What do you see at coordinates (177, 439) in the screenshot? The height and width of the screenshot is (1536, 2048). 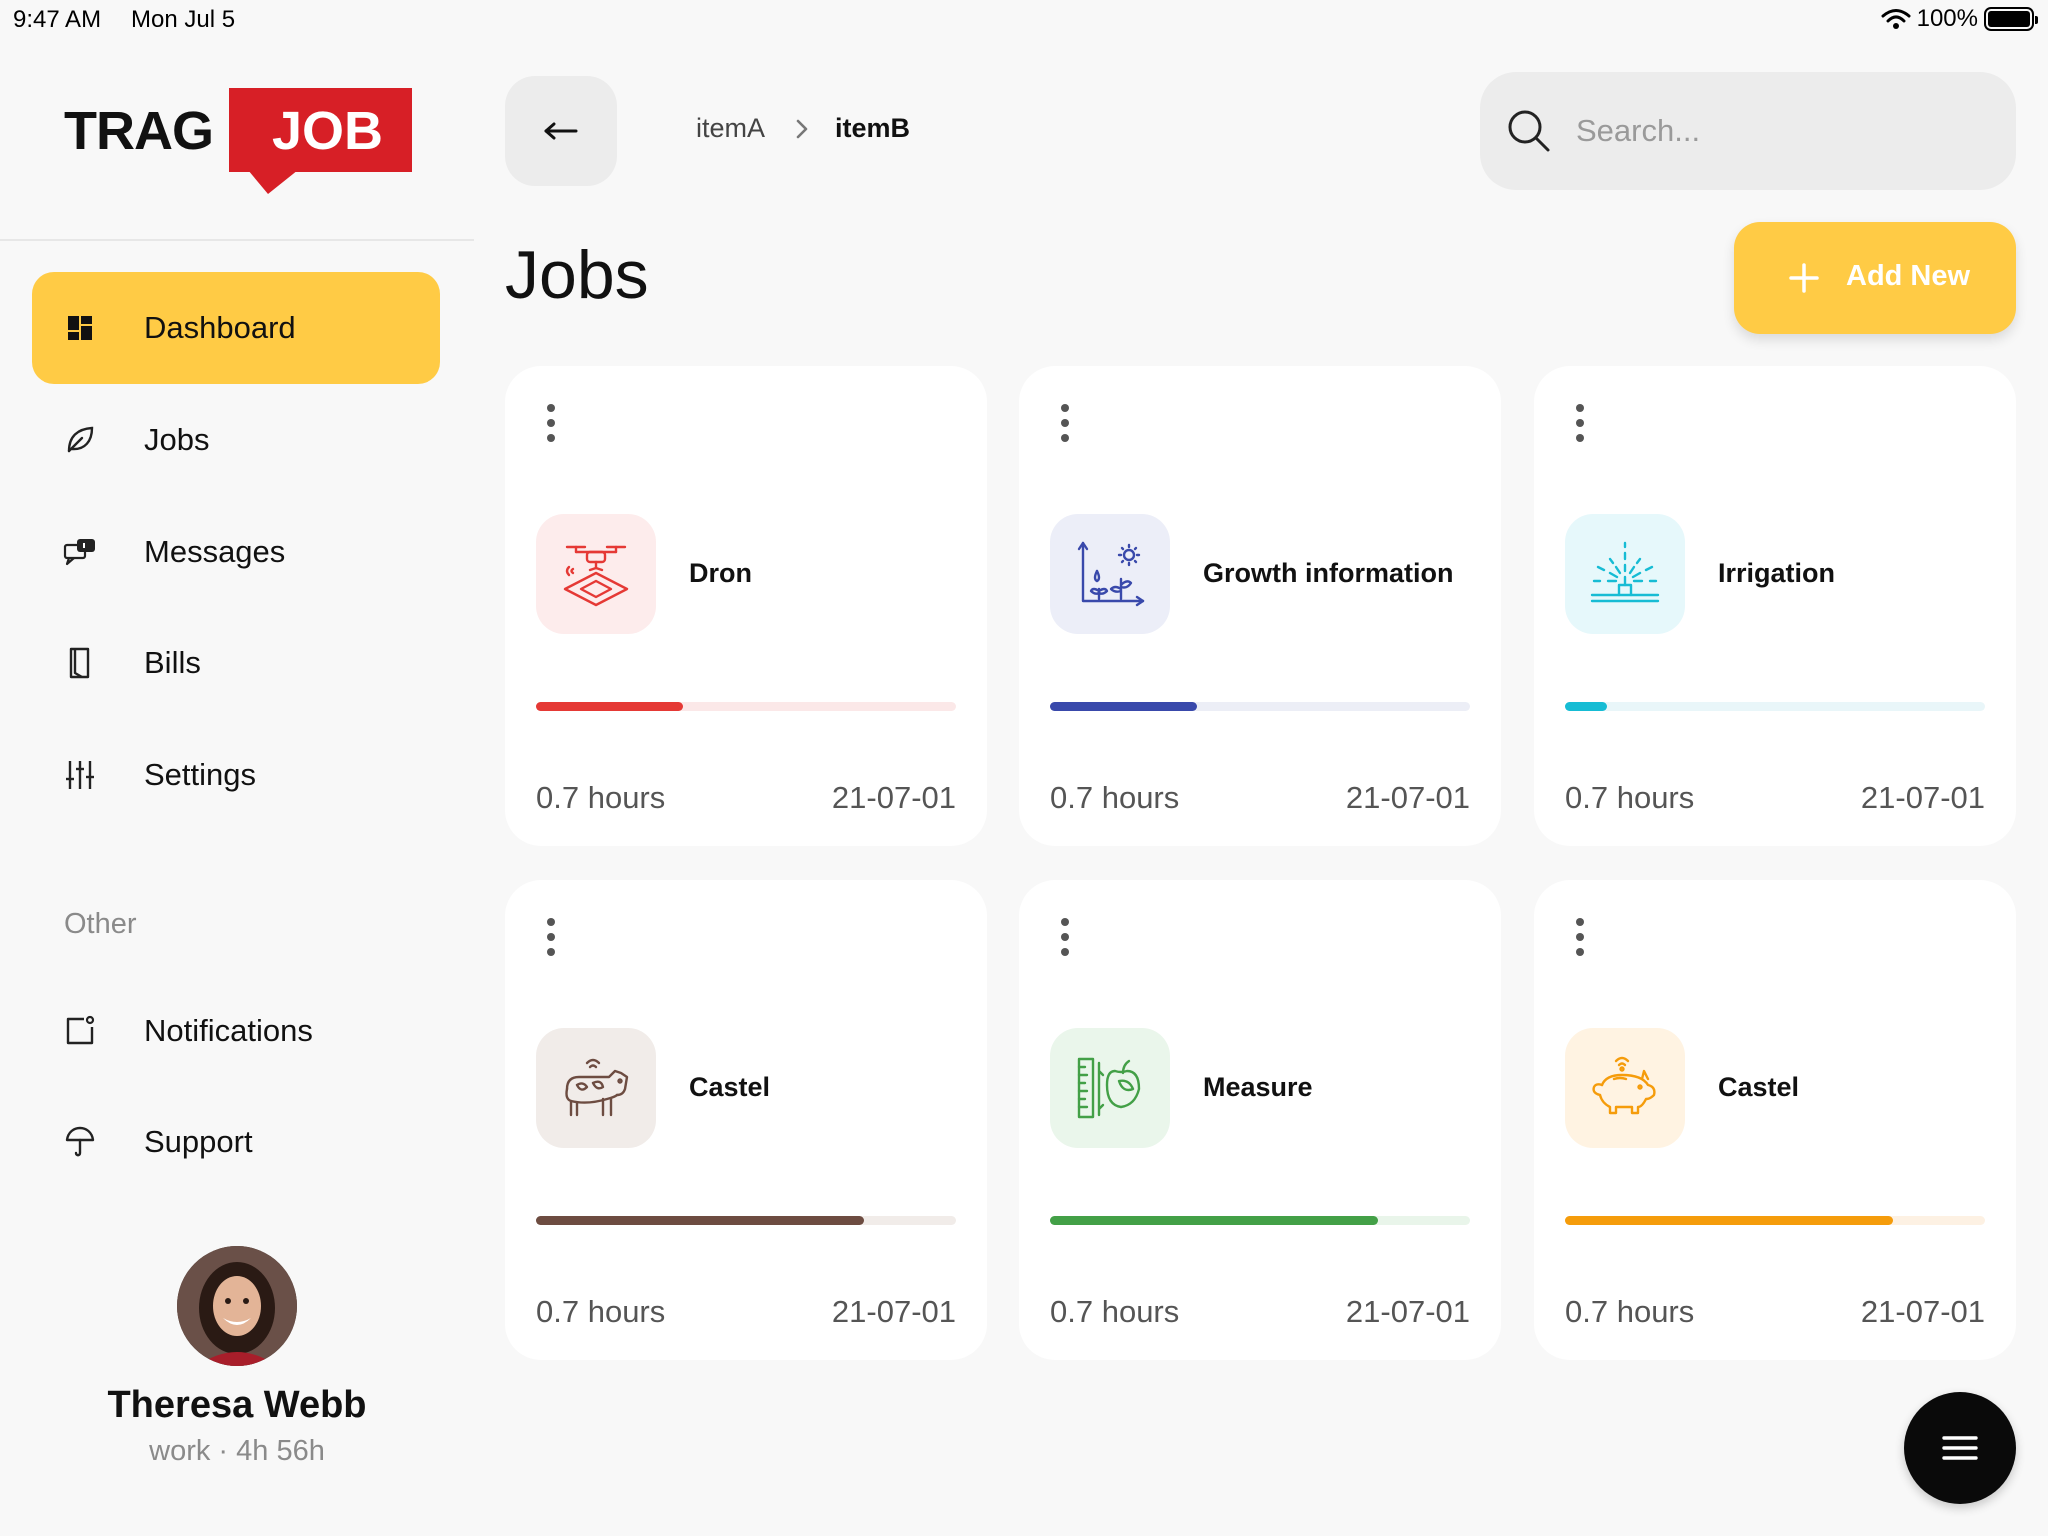 I see `sidebar-item-label: Jobs` at bounding box center [177, 439].